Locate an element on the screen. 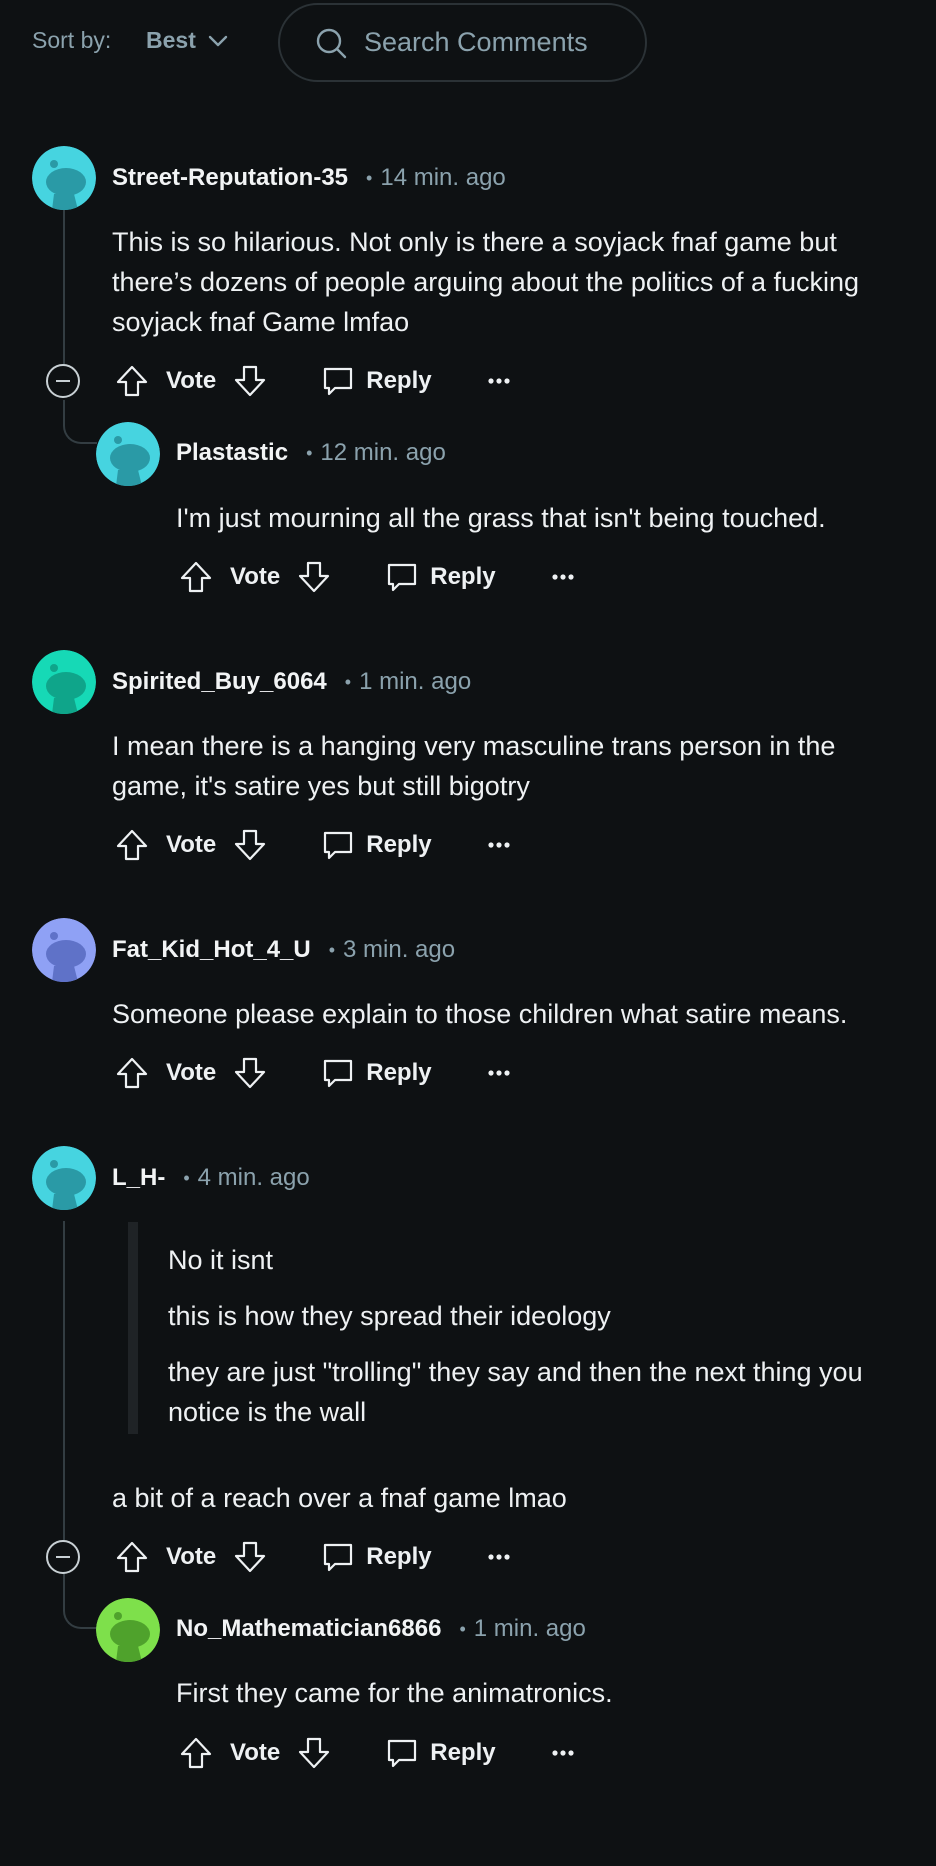 This screenshot has width=936, height=1866. comment-body: First they came for the animatronics. is located at coordinates (394, 1693).